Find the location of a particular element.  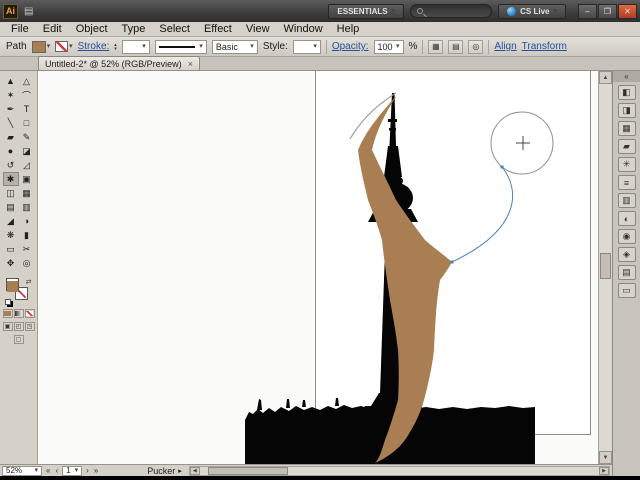

app-icon: Ai is located at coordinates (10, 11).